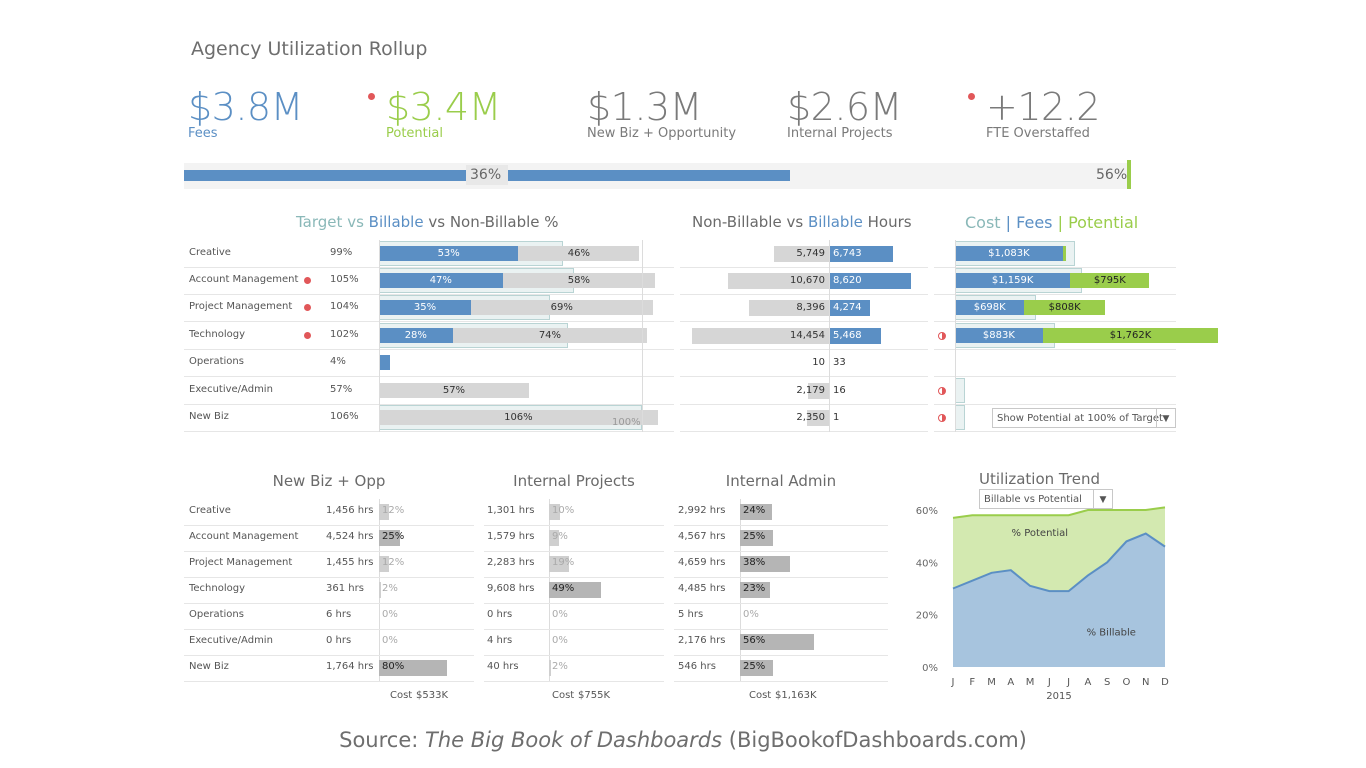 This screenshot has height=768, width=1366. I want to click on billable-hours-label: 6,743, so click(847, 253).